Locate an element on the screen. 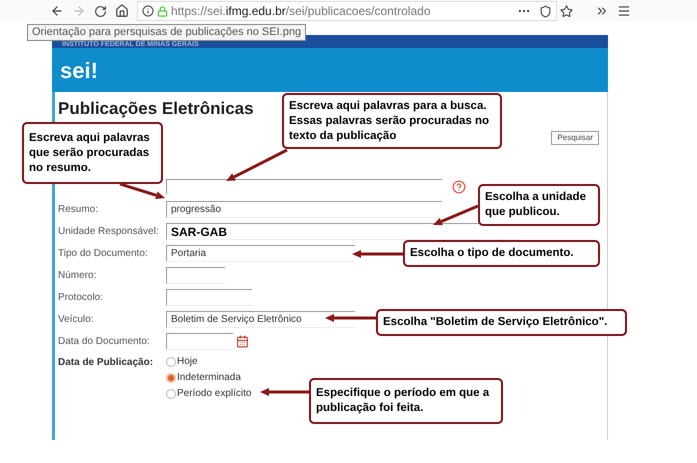  select-field: Boletim de Serviço Eletrônico is located at coordinates (260, 319).